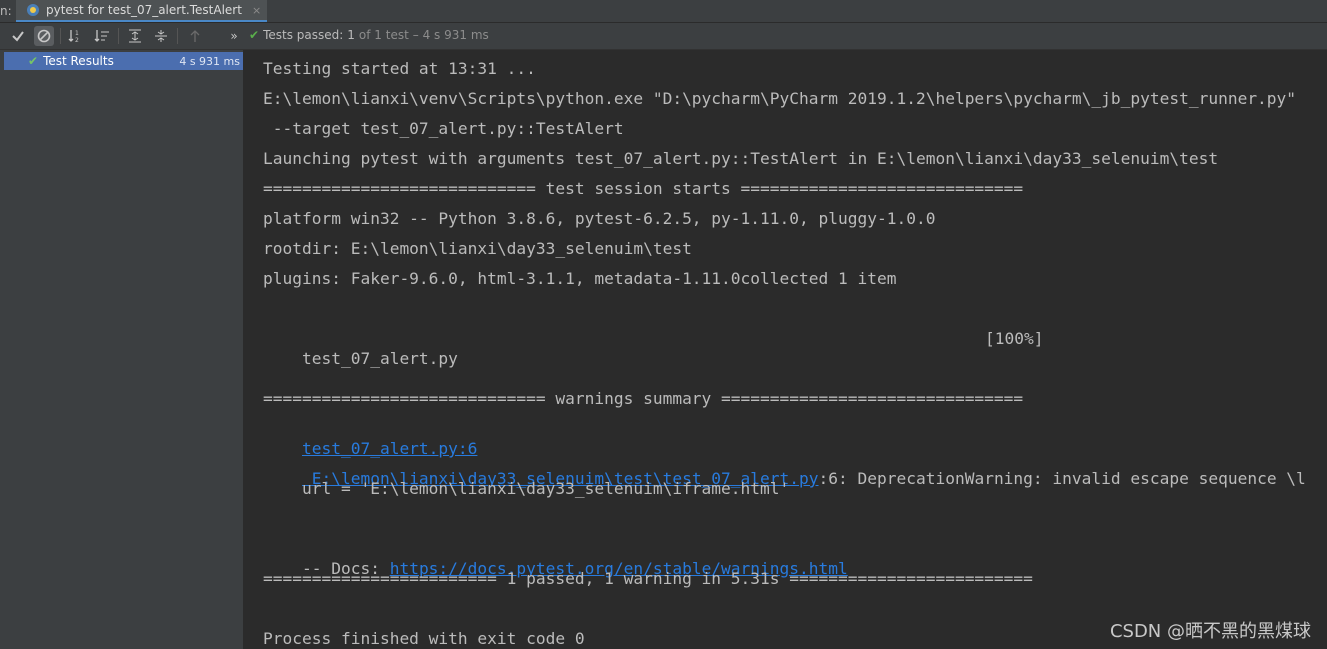  What do you see at coordinates (256, 10) in the screenshot?
I see `close-icon: ×` at bounding box center [256, 10].